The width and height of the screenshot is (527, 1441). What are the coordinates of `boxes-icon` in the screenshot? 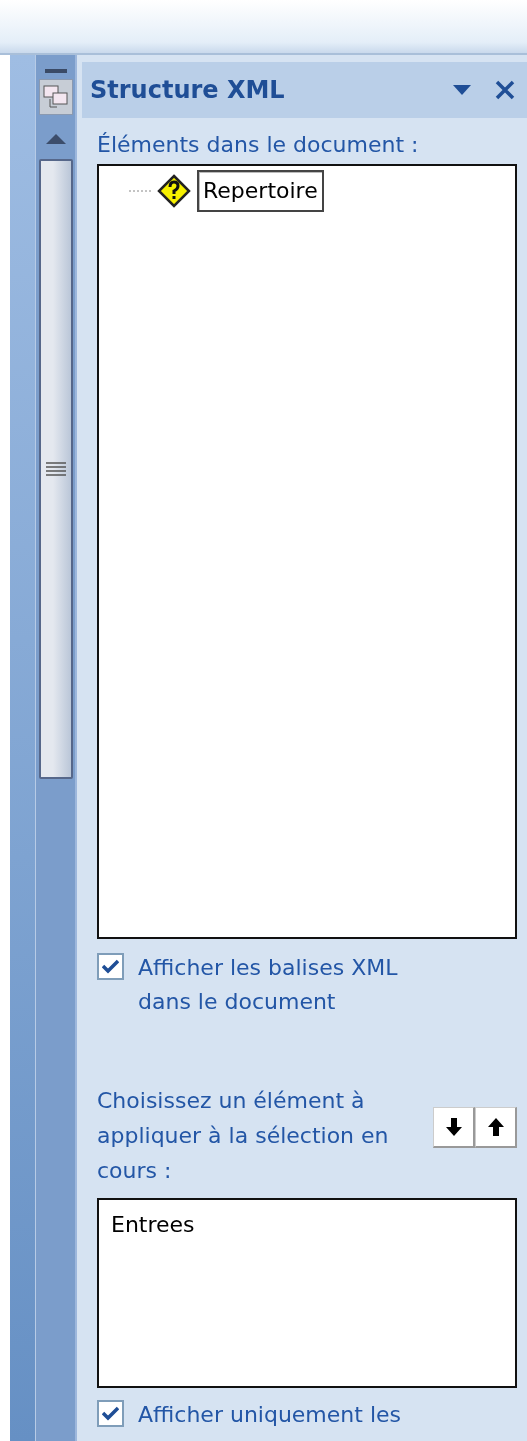 It's located at (55, 97).